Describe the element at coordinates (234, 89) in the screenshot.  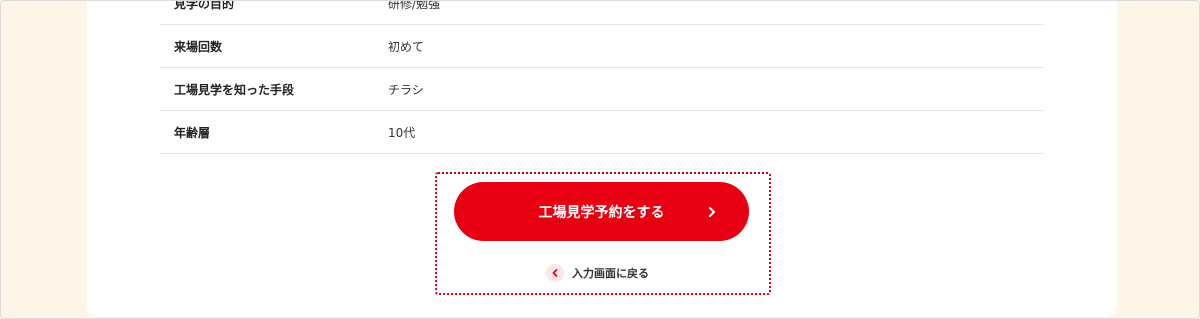
I see `row-label: 工場見学を知った手段` at that location.